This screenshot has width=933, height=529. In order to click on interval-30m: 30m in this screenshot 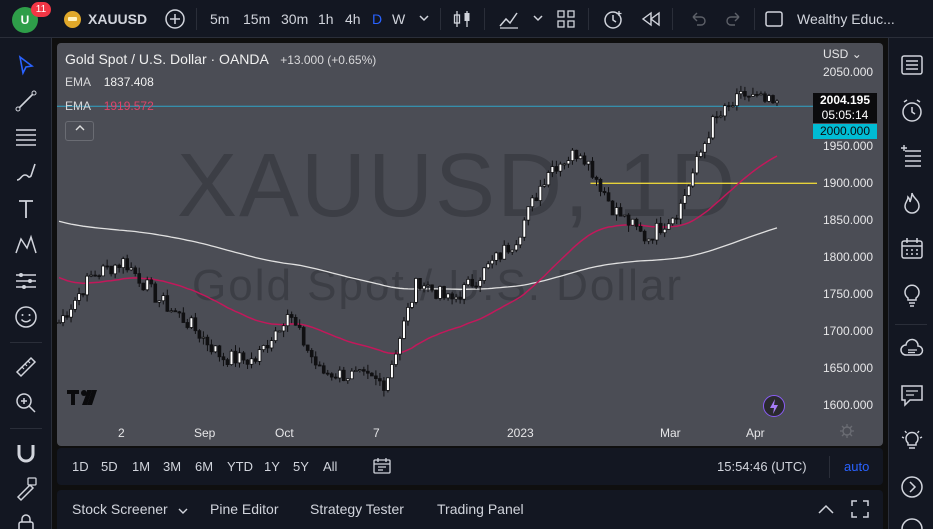, I will do `click(294, 19)`.